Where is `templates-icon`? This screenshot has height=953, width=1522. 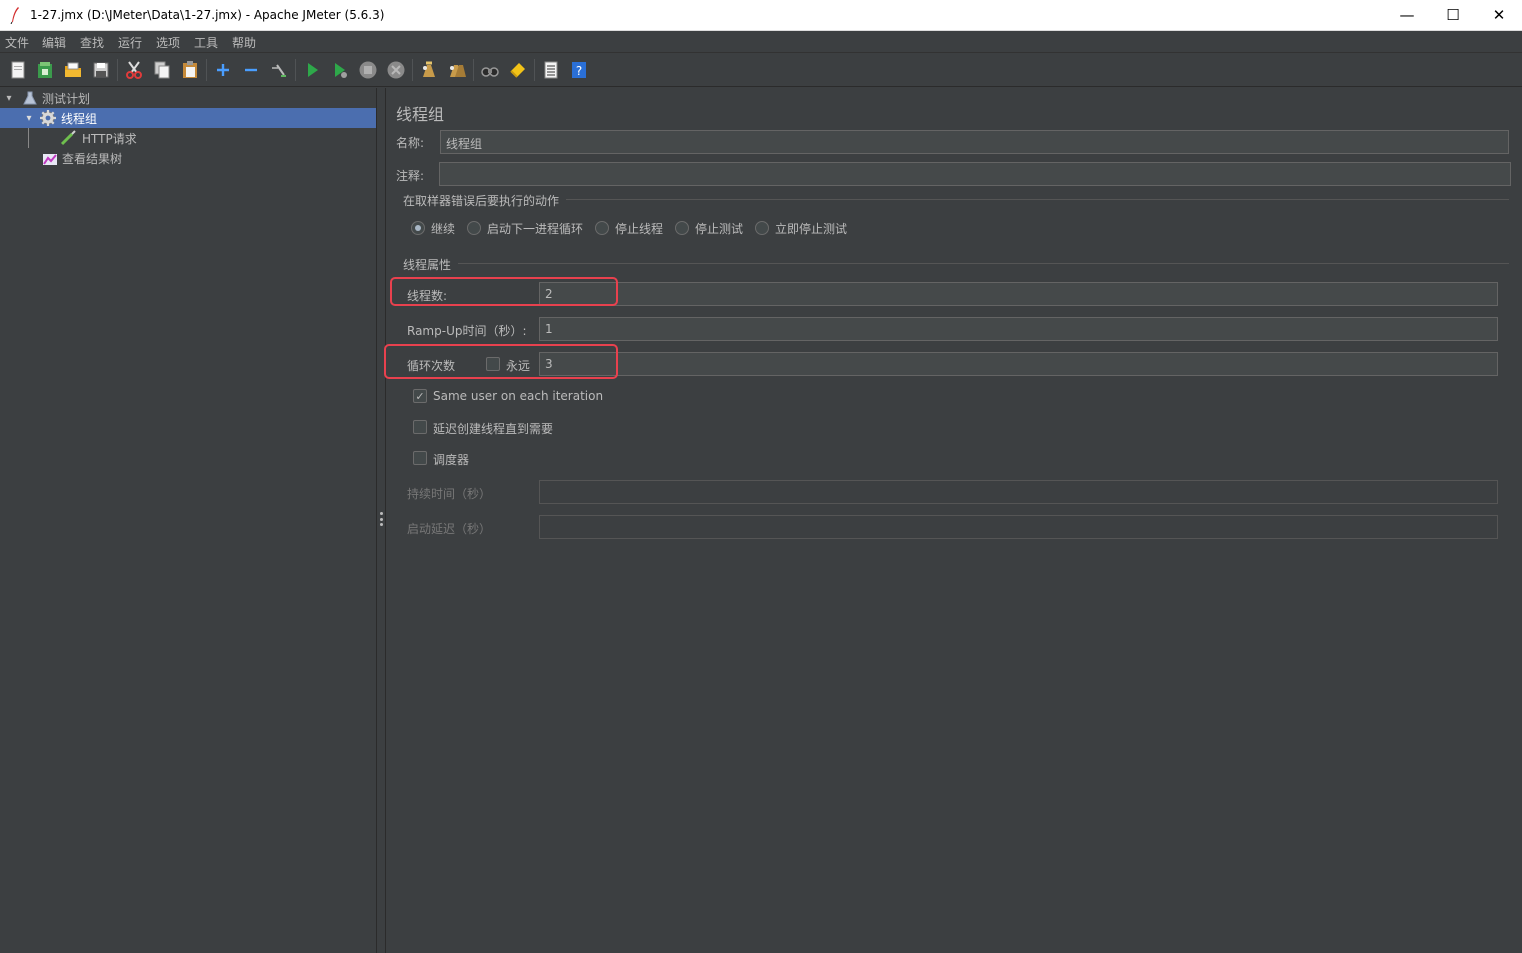 templates-icon is located at coordinates (45, 70).